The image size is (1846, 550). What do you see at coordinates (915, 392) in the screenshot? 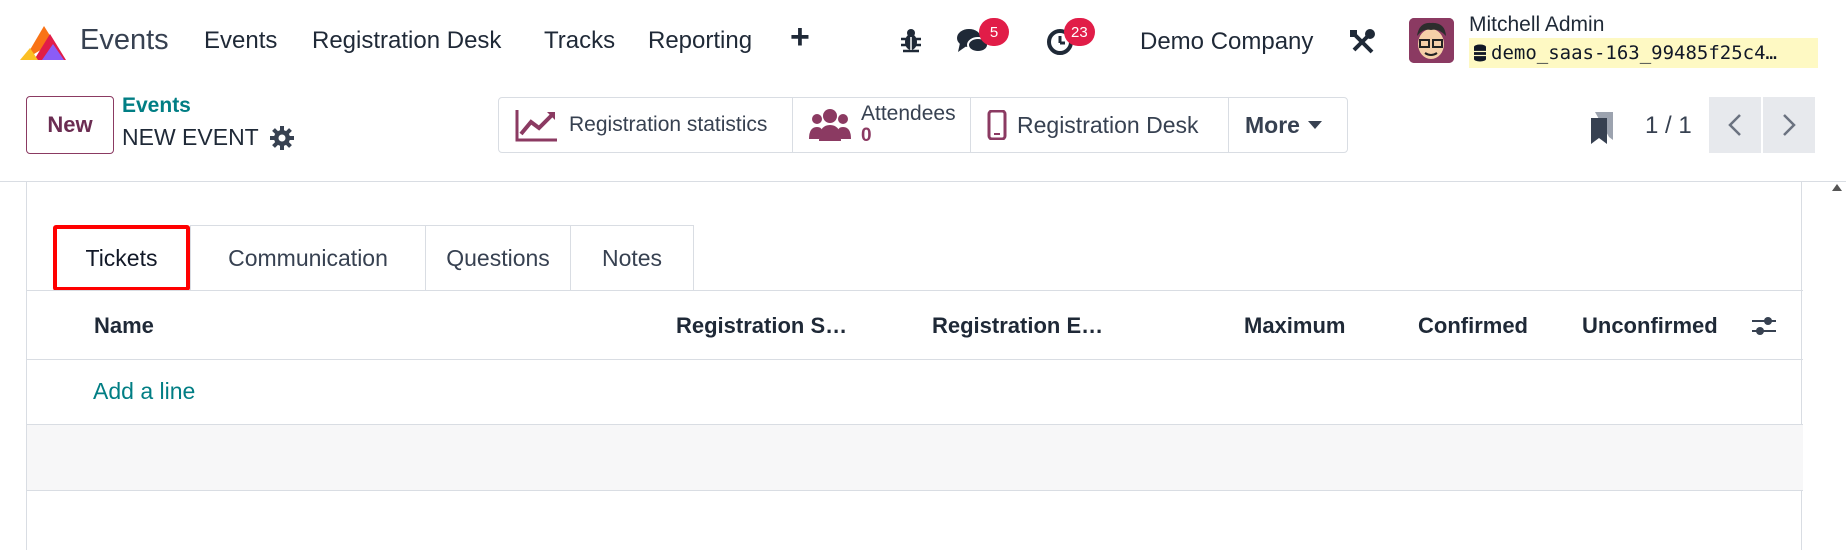
I see `table-row: Add a line` at bounding box center [915, 392].